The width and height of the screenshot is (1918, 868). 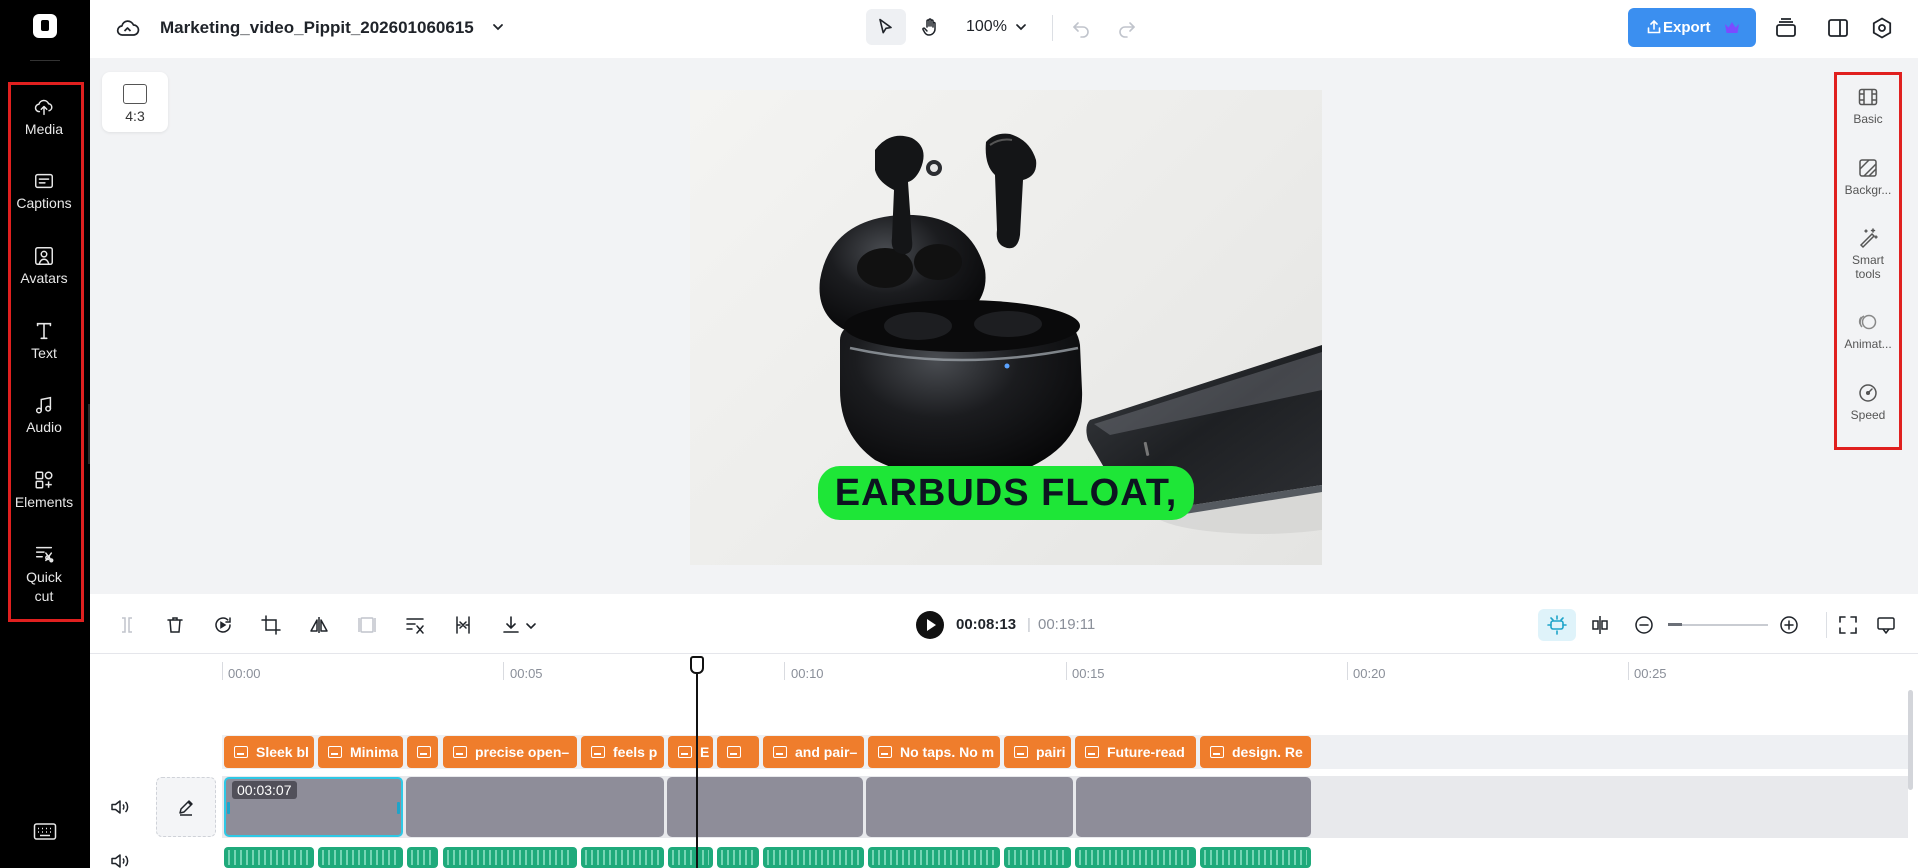 I want to click on split-view-icon, so click(x=1600, y=625).